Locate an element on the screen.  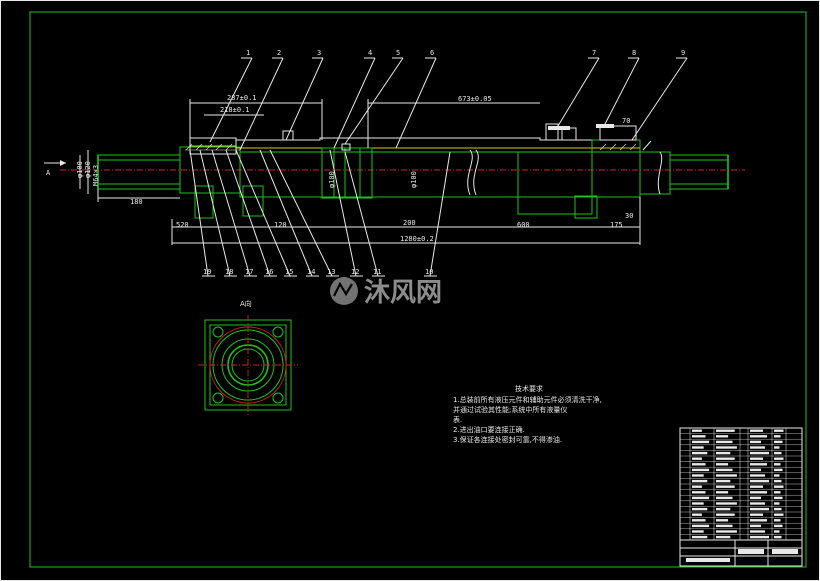
dim-m64: M64×3 is located at coordinates (96, 175).